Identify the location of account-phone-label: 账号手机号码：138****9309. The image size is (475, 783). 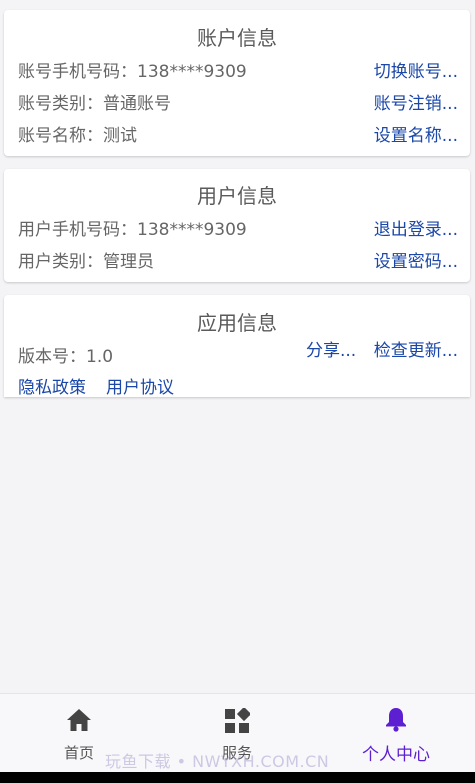
(132, 72).